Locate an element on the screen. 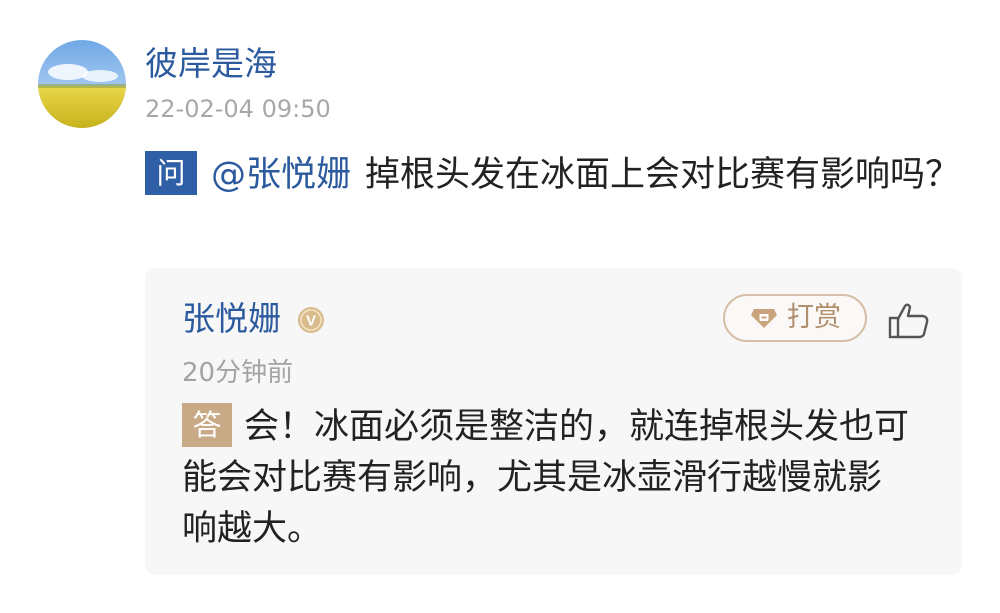 The height and width of the screenshot is (613, 1000). question-tag: 问 is located at coordinates (171, 173).